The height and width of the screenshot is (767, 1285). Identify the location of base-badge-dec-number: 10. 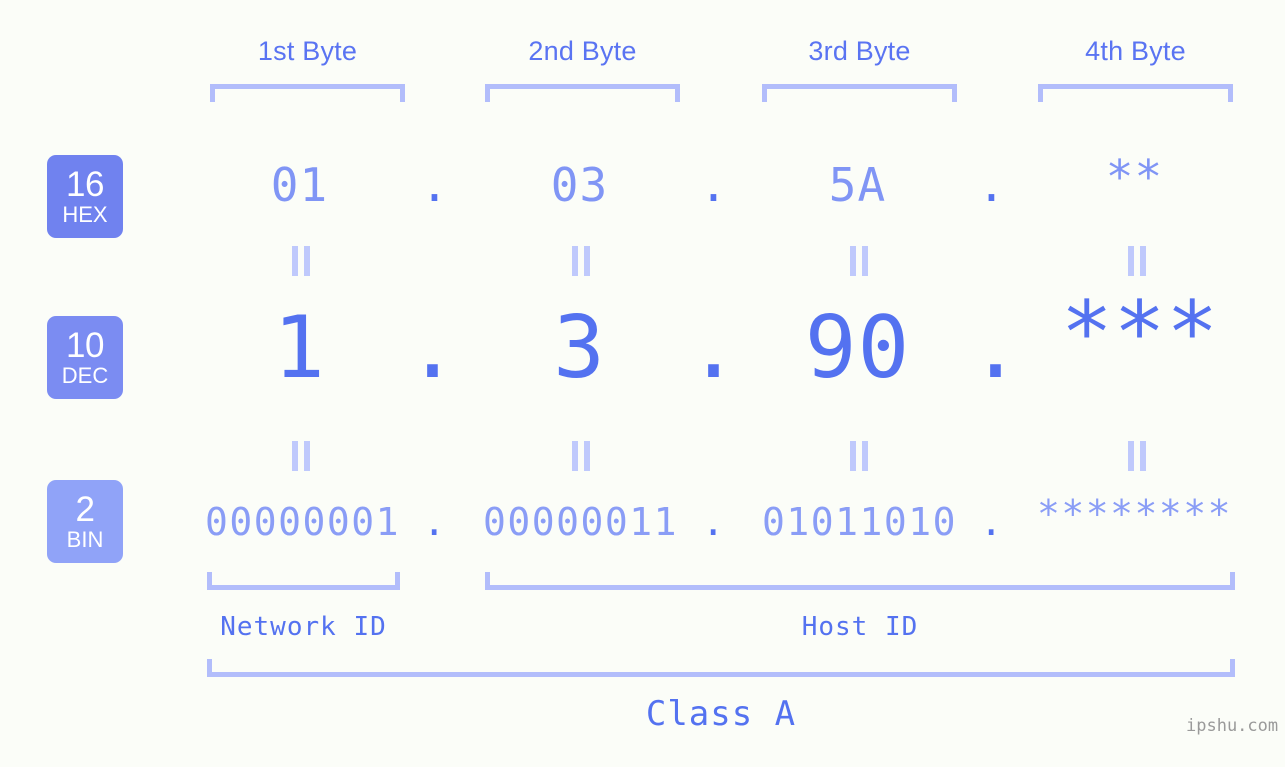
(85, 345).